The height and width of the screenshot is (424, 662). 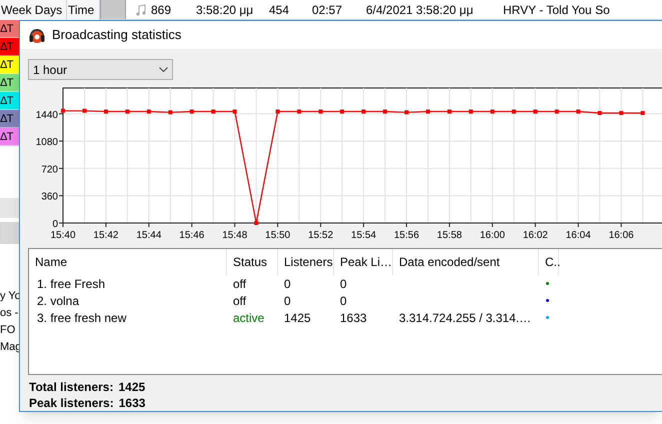 What do you see at coordinates (363, 235) in the screenshot?
I see `axis-label: 15:54` at bounding box center [363, 235].